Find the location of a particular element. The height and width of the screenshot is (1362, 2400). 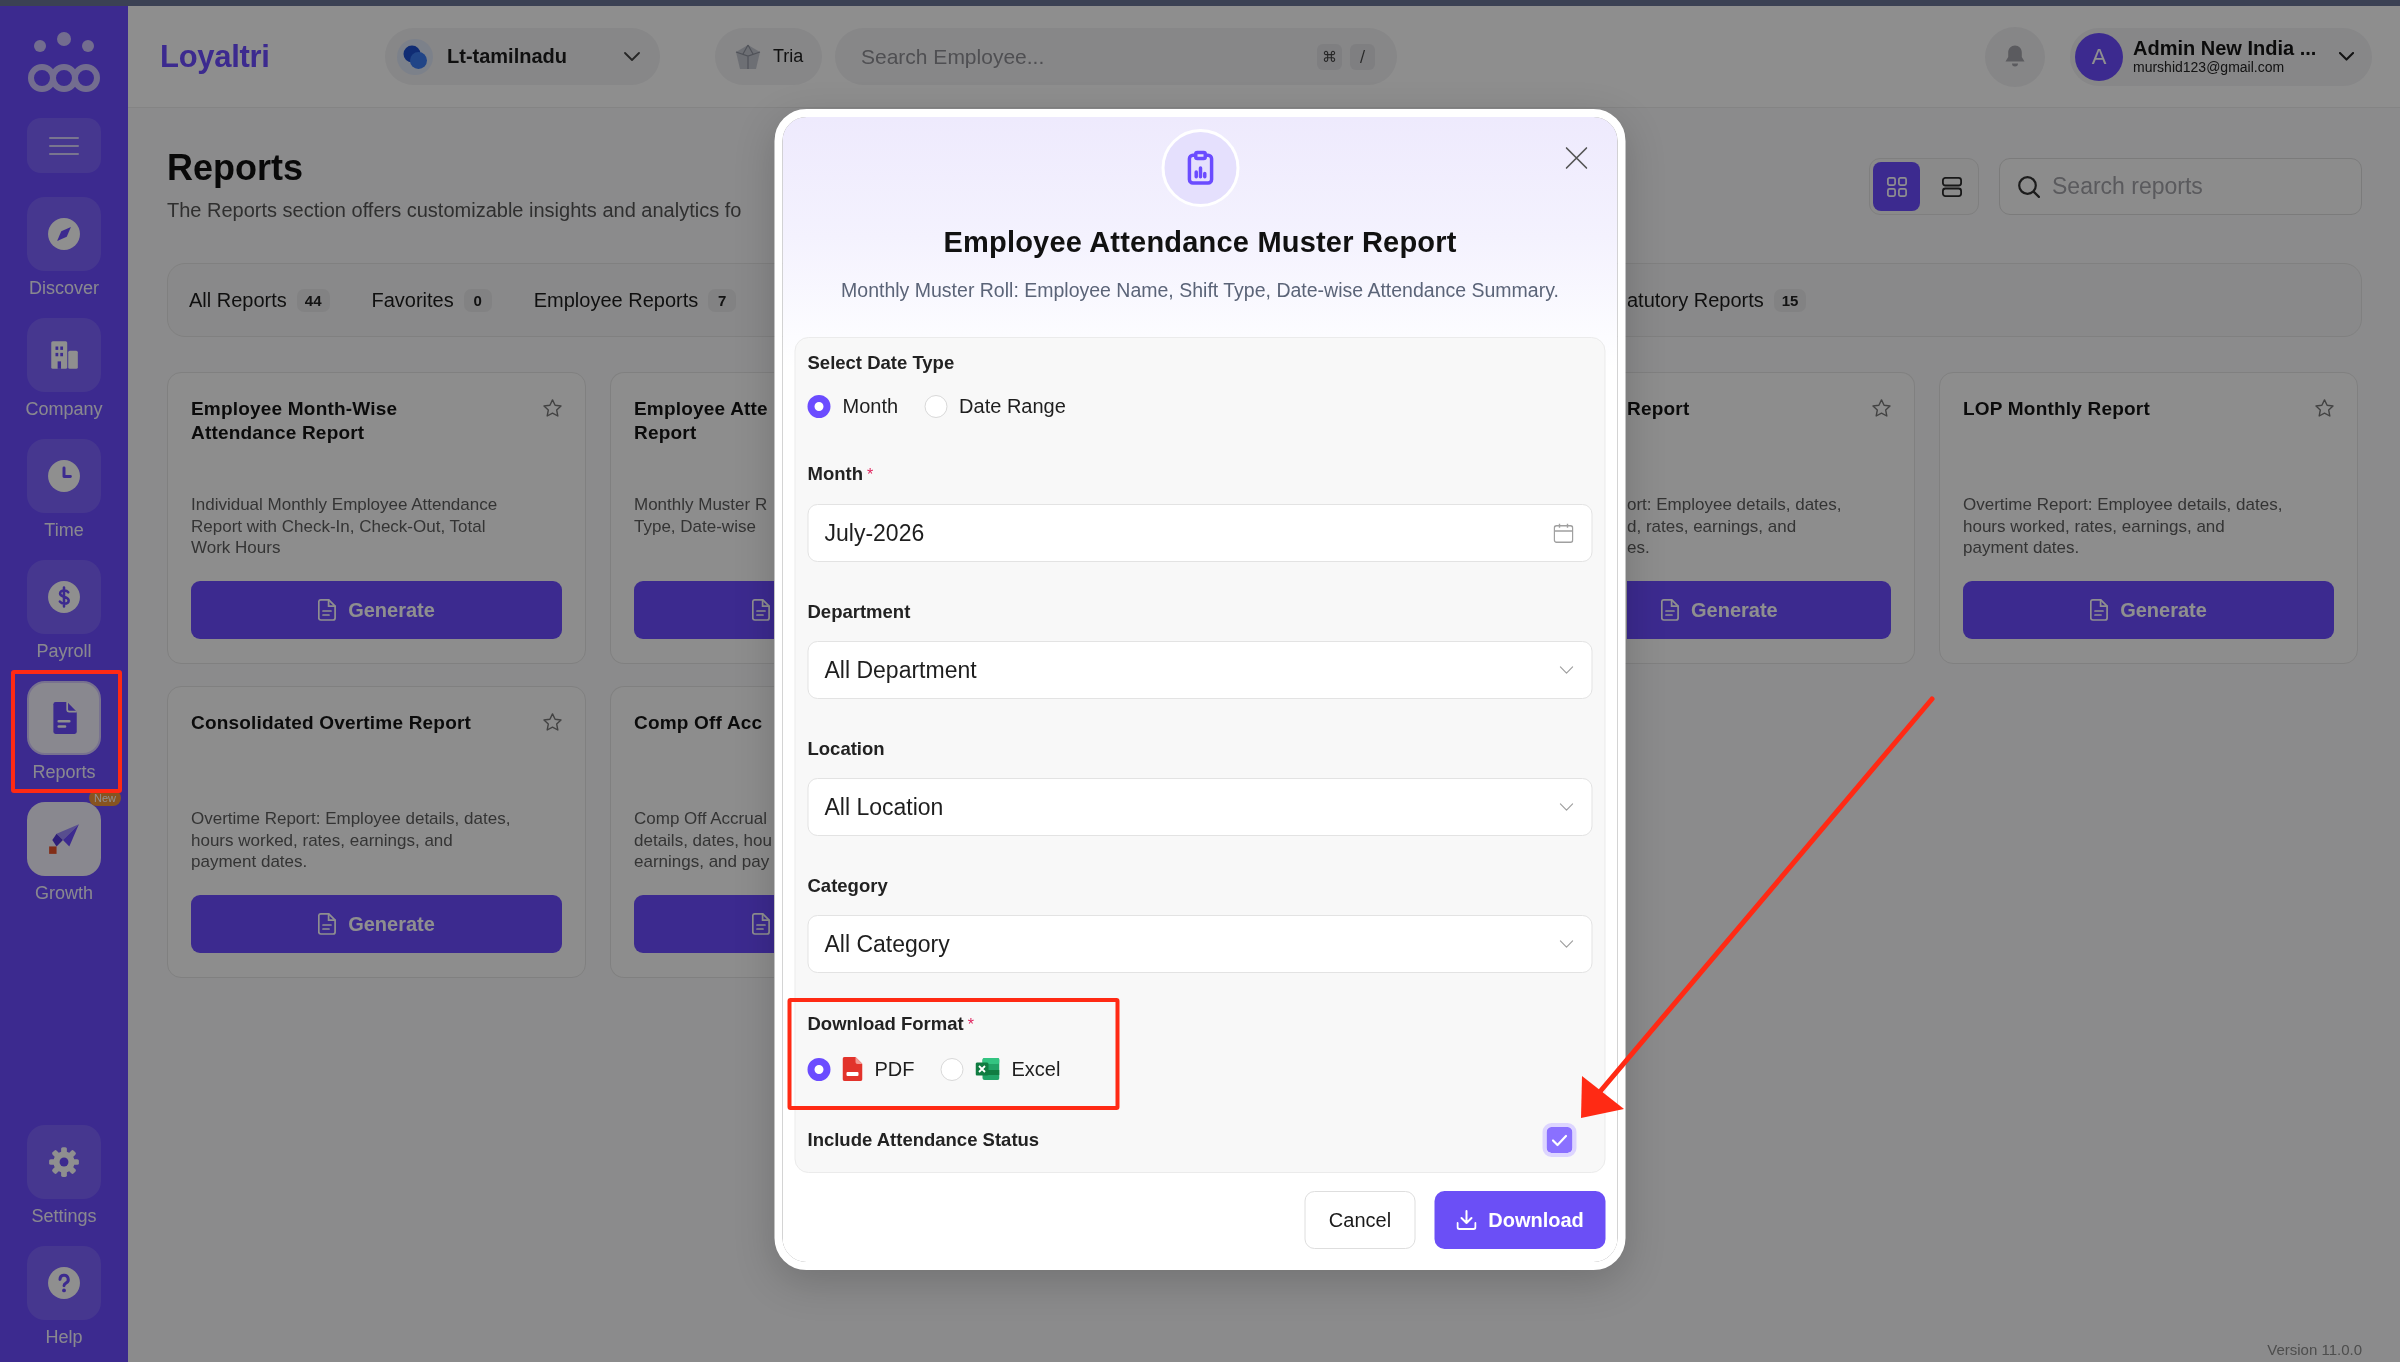

card-description: Comp Off Accrual details, dates, hou earnings, and pay is located at coordinates (703, 840).